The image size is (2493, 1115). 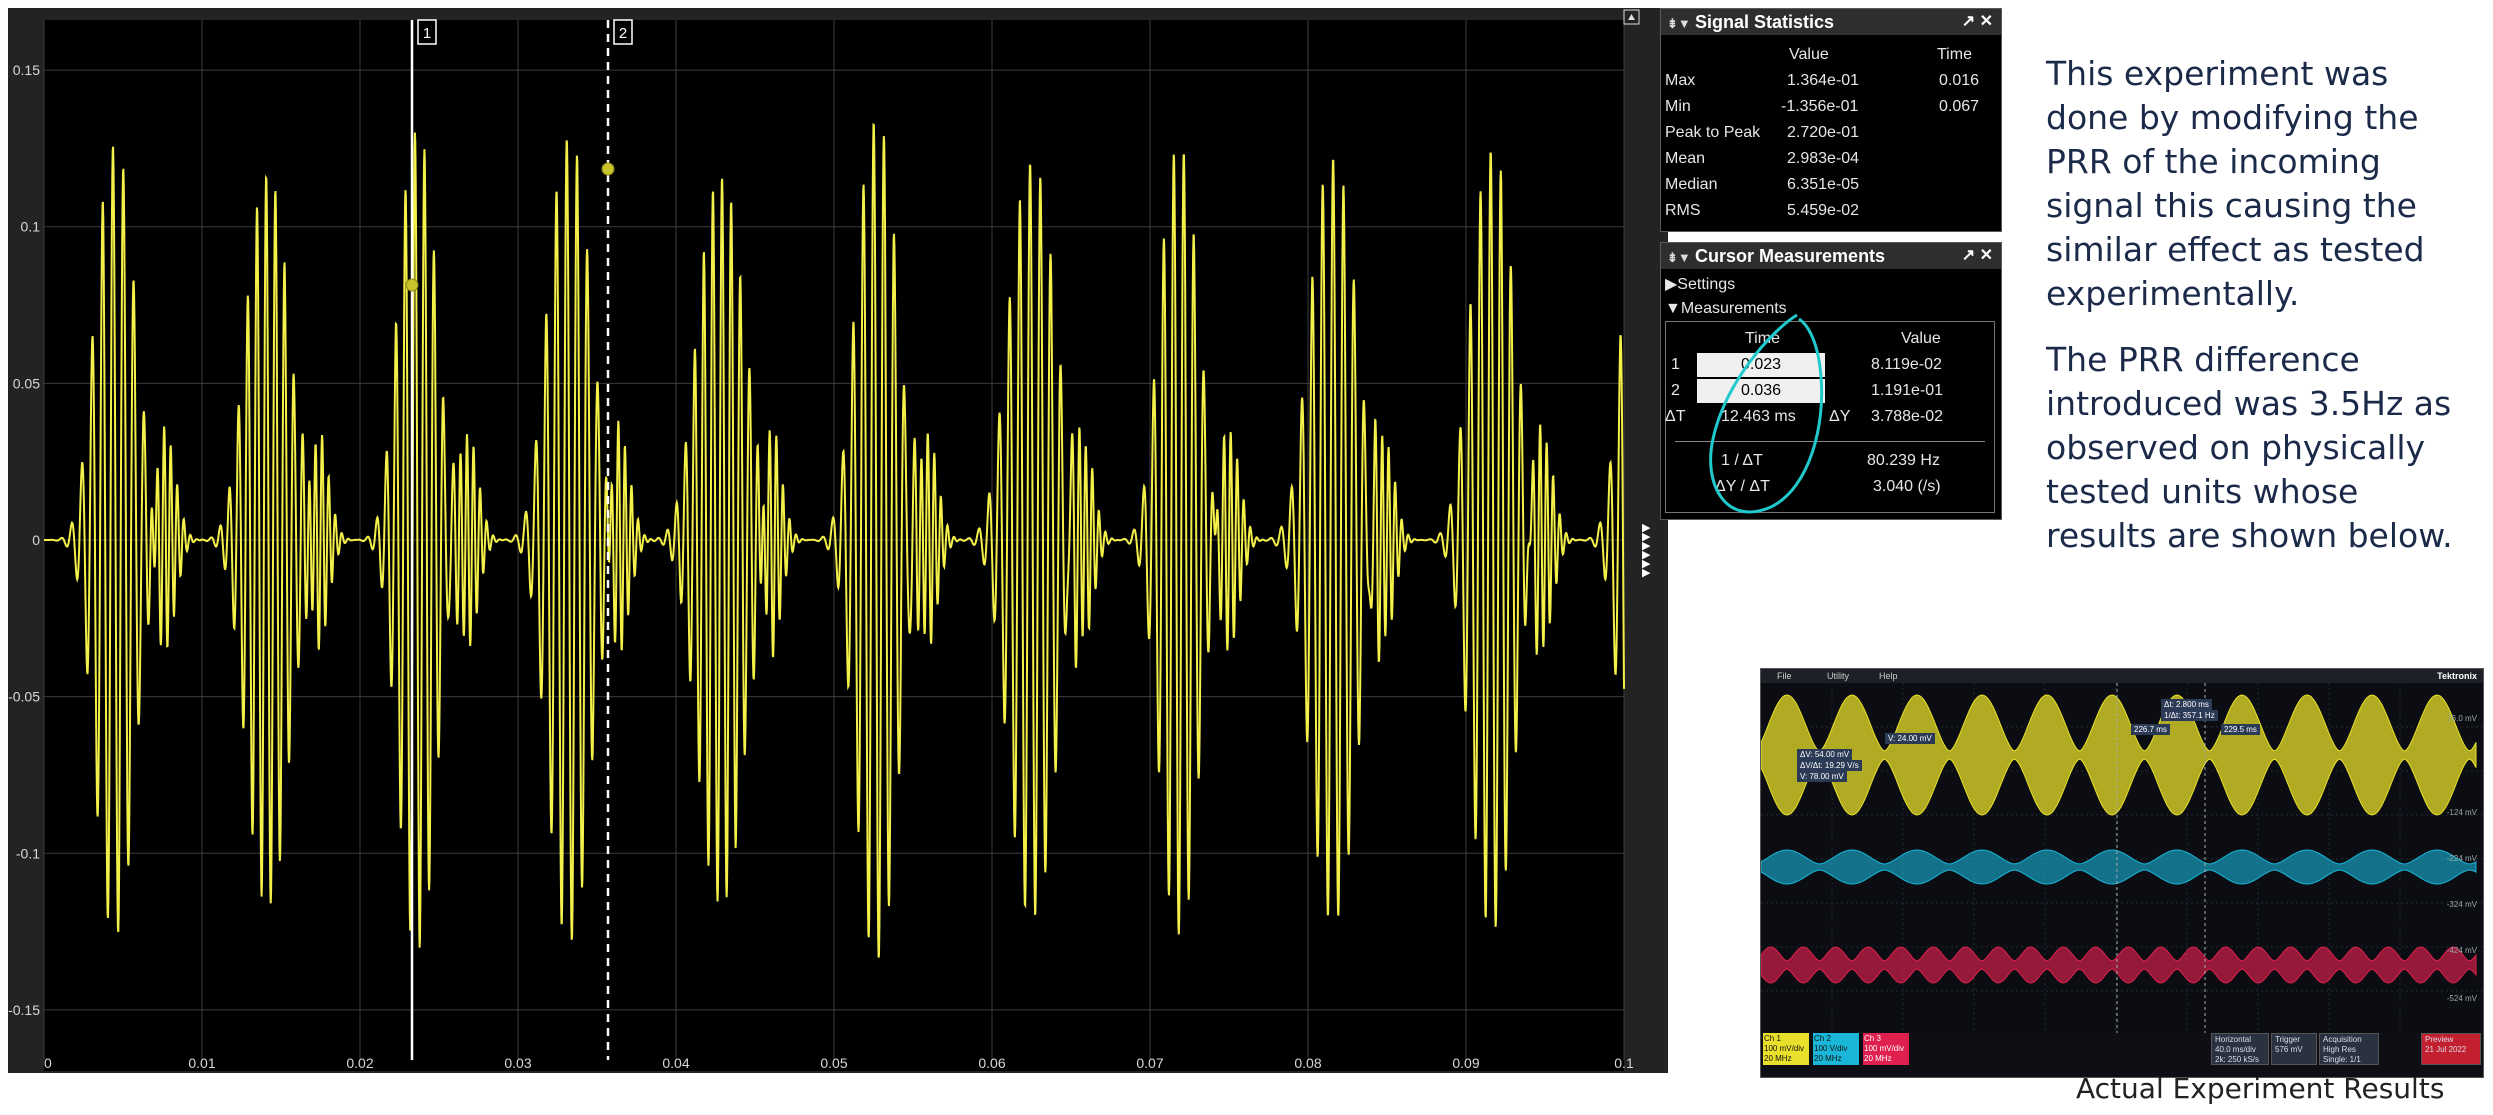 What do you see at coordinates (359, 1063) in the screenshot?
I see `x-tick-label: 0.02` at bounding box center [359, 1063].